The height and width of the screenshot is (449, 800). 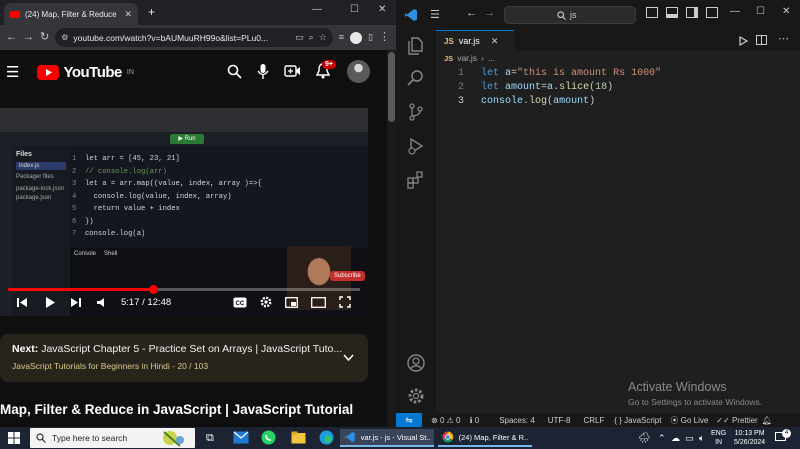 I want to click on editor-scrollbar, so click(x=796, y=226).